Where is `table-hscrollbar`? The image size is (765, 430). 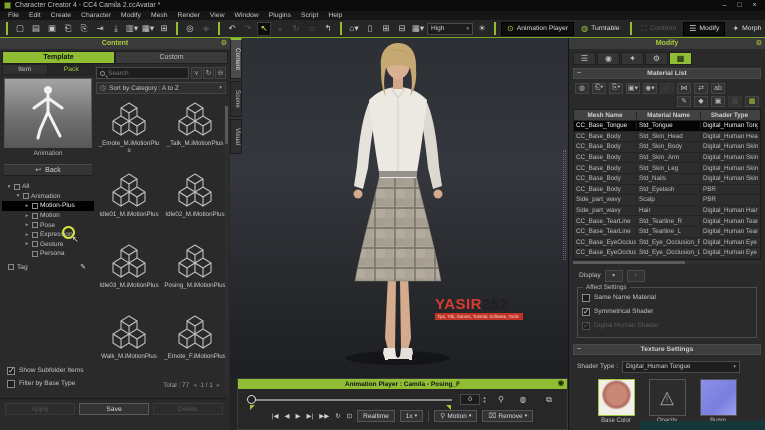
table-hscrollbar is located at coordinates (667, 262).